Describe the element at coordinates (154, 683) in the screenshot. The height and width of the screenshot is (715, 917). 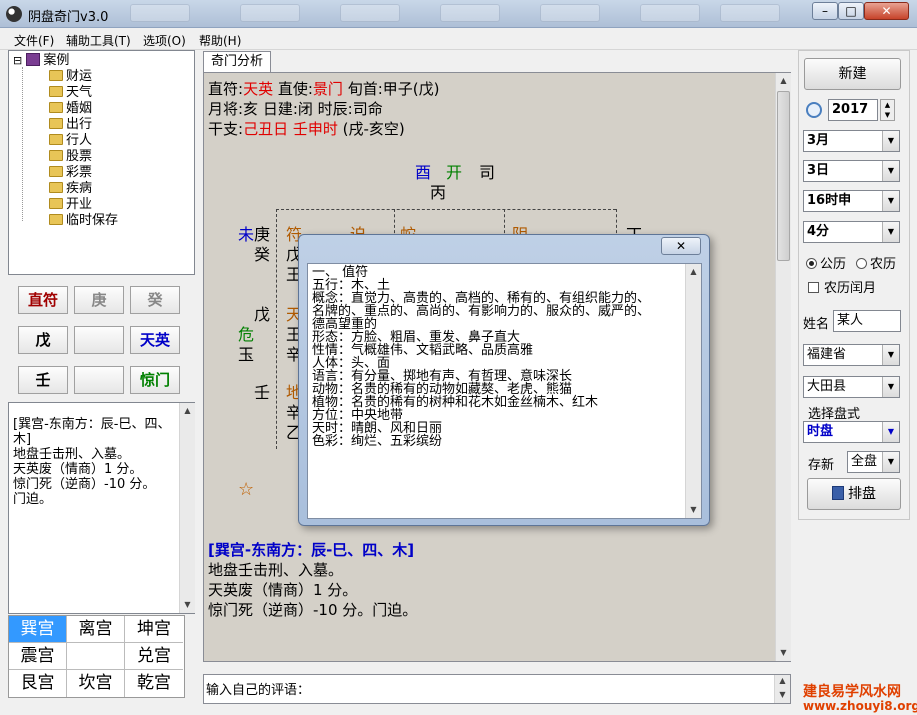
I see `palace-qian: 乾宫` at that location.